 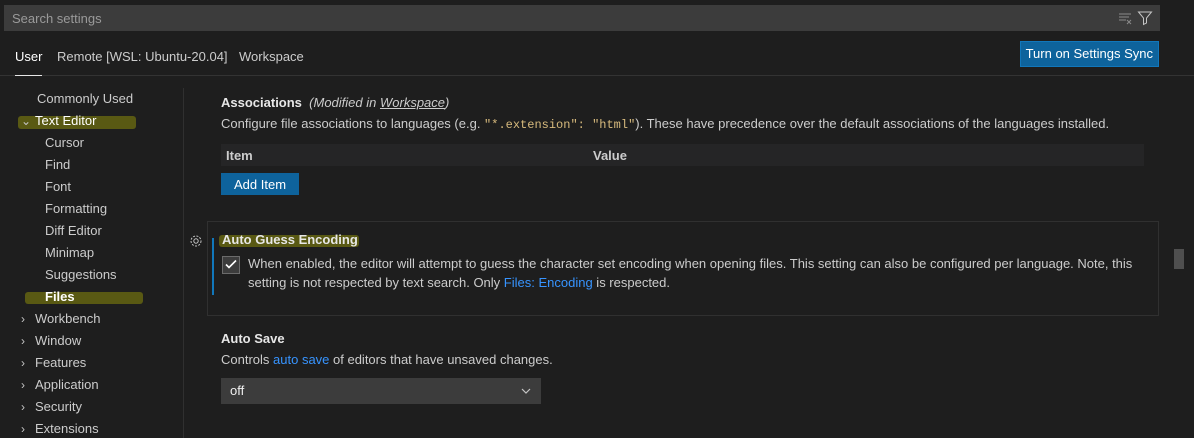 I want to click on gear-icon, so click(x=196, y=241).